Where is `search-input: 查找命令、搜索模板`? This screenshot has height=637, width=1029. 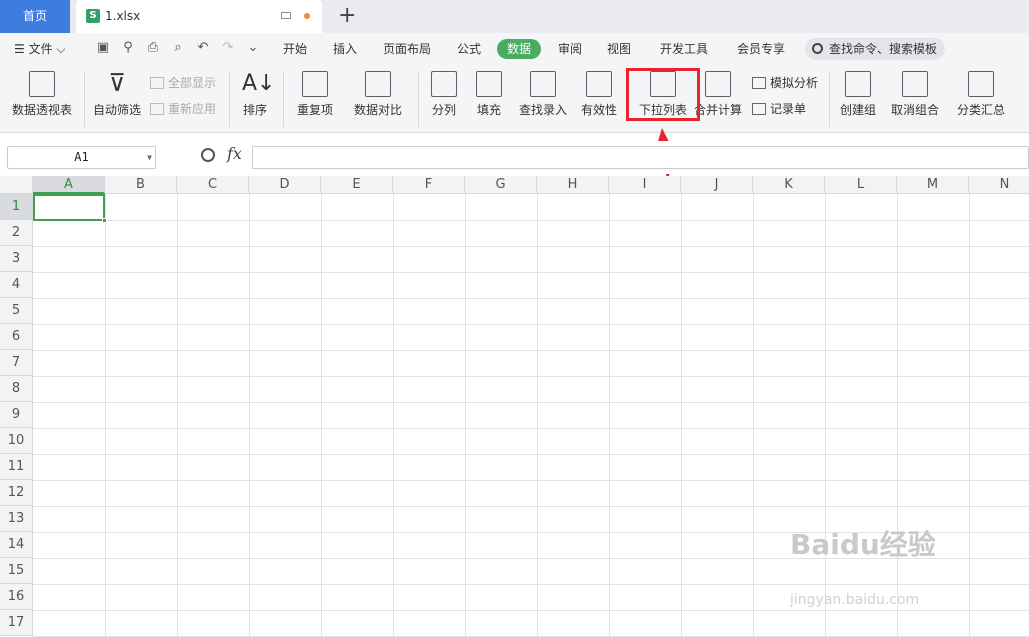 search-input: 查找命令、搜索模板 is located at coordinates (875, 49).